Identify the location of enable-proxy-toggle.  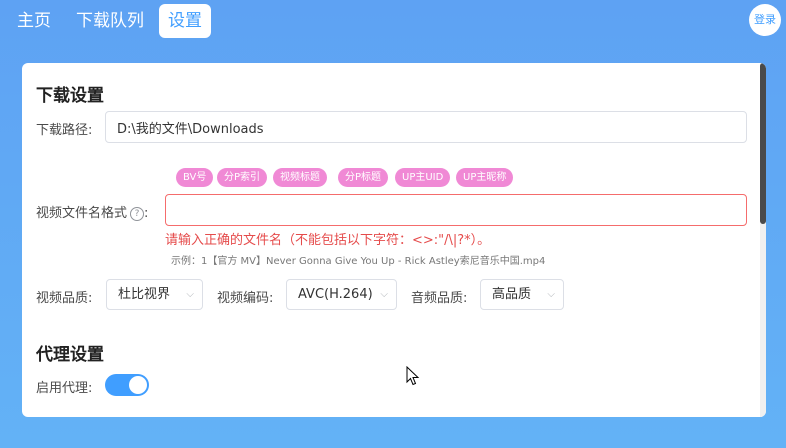
(127, 385).